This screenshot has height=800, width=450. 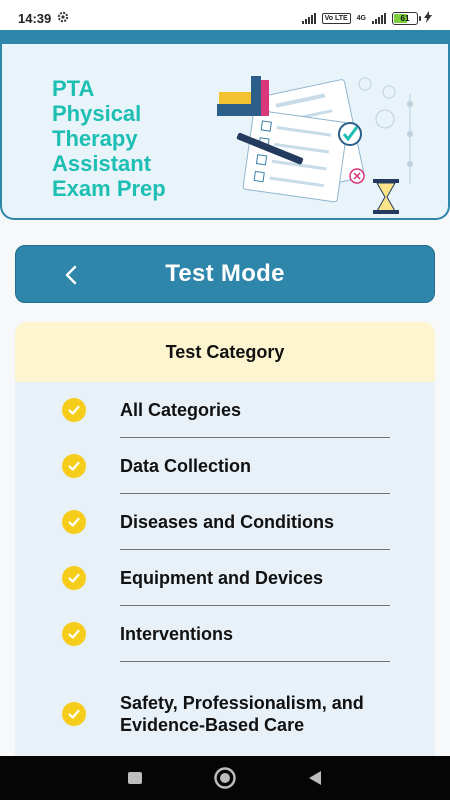 I want to click on system-navigation-bar, so click(x=225, y=778).